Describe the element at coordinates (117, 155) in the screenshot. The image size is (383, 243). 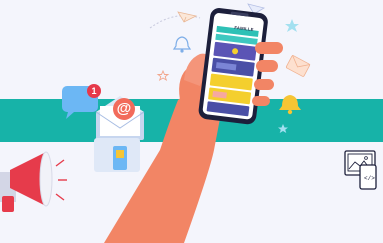
I see `mini-phone-icon` at that location.